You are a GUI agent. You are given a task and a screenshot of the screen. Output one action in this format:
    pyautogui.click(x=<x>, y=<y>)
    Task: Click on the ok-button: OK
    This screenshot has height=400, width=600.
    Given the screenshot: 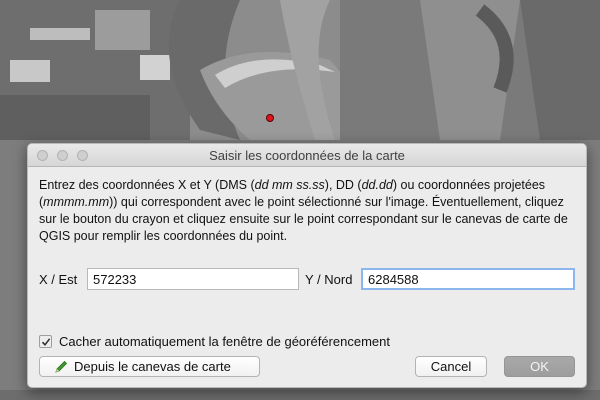 What is the action you would take?
    pyautogui.click(x=539, y=366)
    